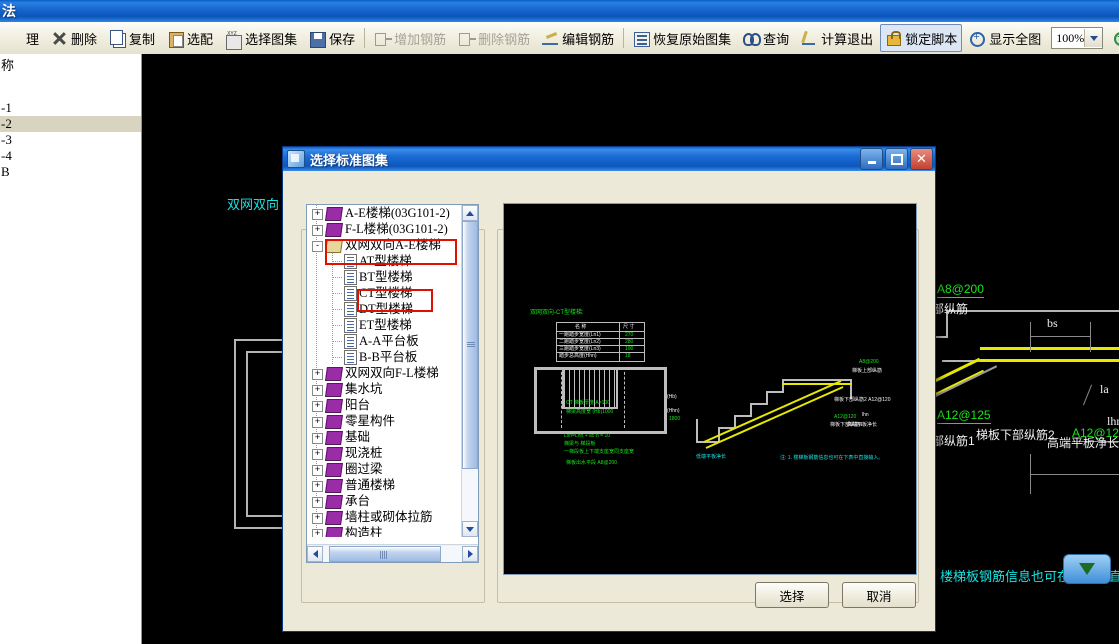 Image resolution: width=1119 pixels, height=644 pixels. Describe the element at coordinates (1077, 38) in the screenshot. I see `zoom-level-combobox: 100%` at that location.